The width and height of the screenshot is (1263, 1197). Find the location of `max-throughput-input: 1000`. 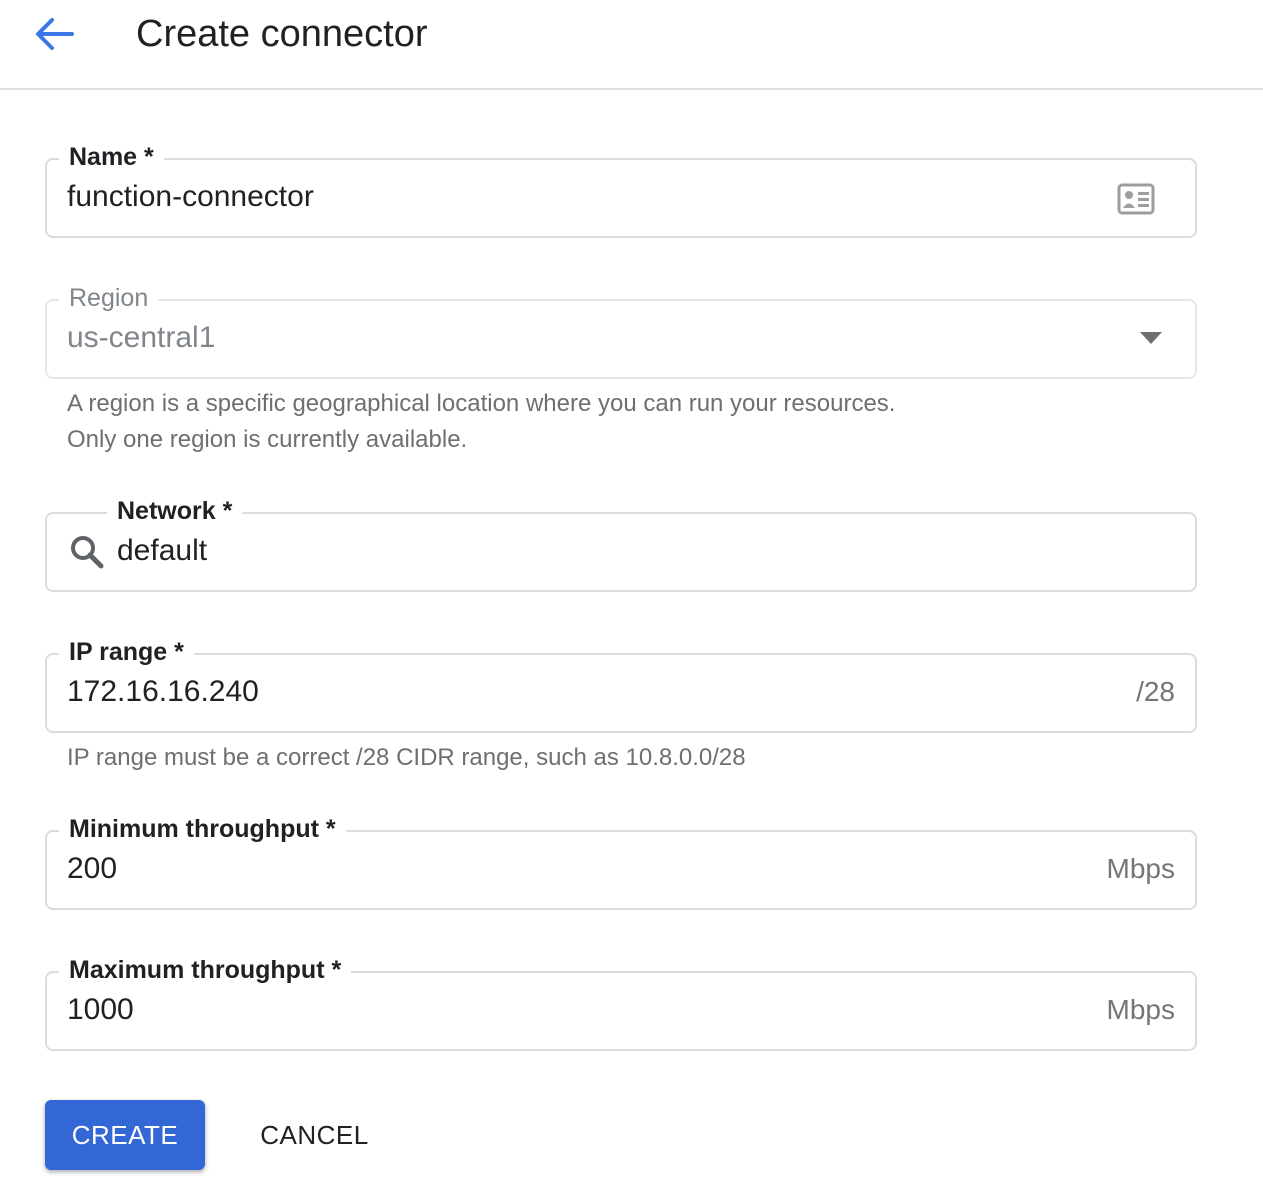

max-throughput-input: 1000 is located at coordinates (100, 1010).